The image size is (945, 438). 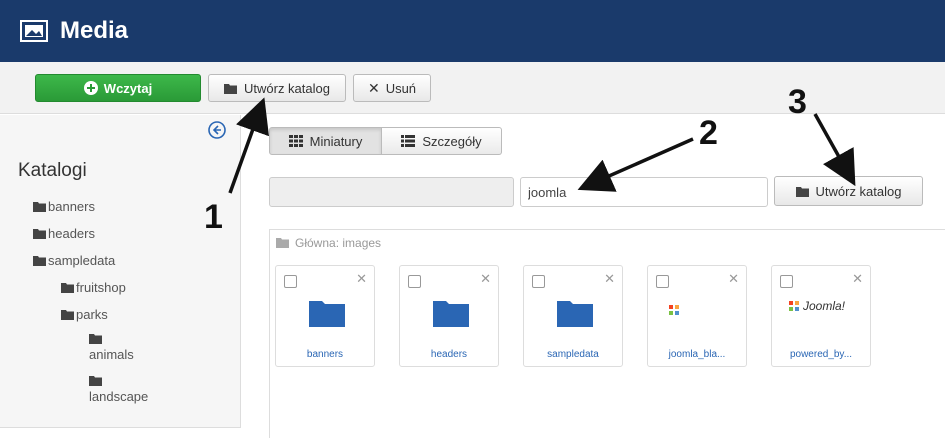 What do you see at coordinates (118, 390) in the screenshot?
I see `tree-item-landscape: landscape` at bounding box center [118, 390].